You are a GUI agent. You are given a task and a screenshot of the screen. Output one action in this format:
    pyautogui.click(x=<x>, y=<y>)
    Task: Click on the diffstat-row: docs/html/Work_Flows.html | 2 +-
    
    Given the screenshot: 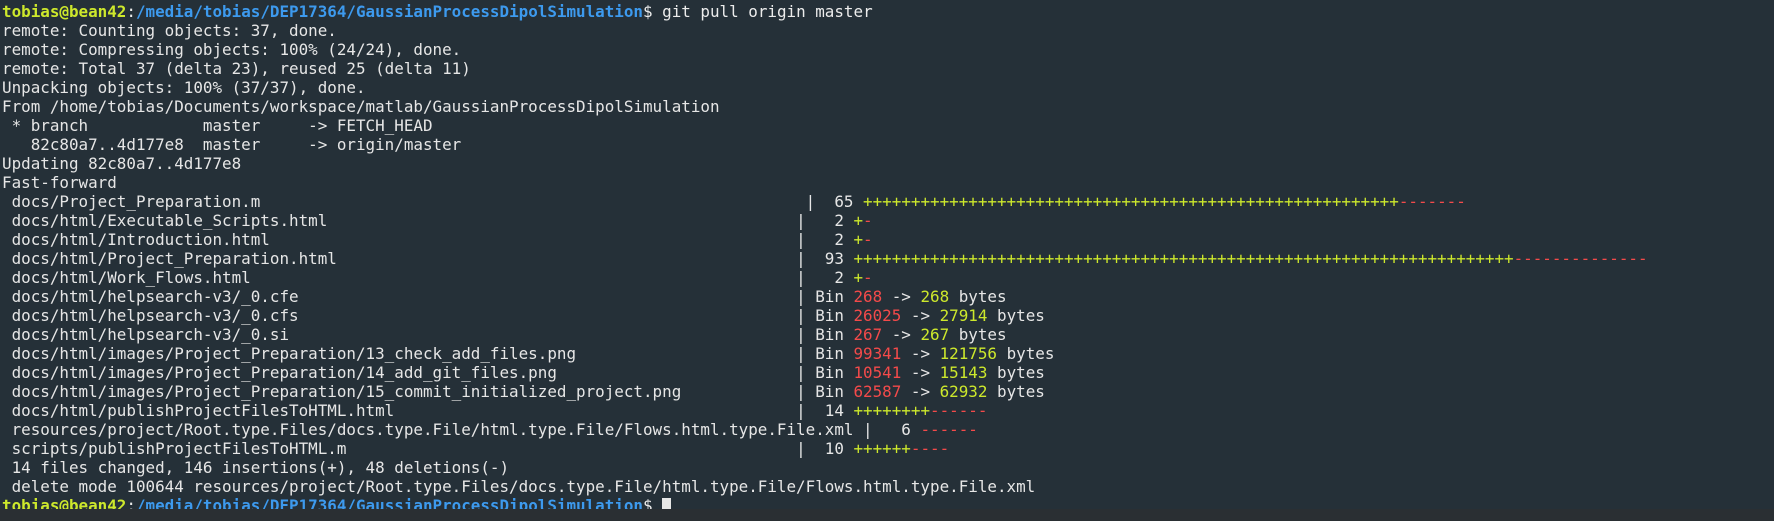 What is the action you would take?
    pyautogui.click(x=888, y=277)
    